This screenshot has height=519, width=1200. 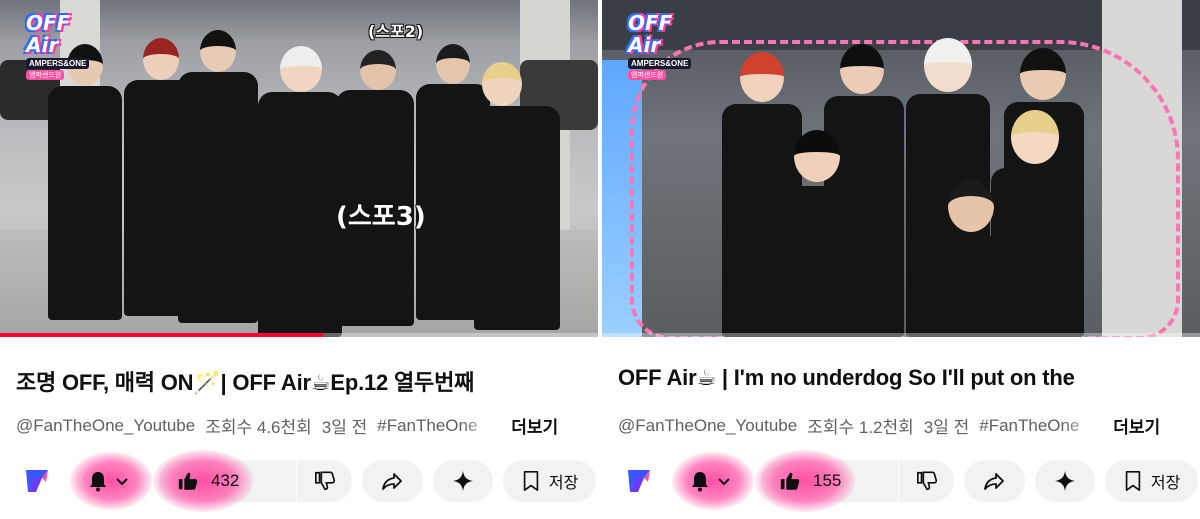 I want to click on caption-spoiler-3: (스포3), so click(x=381, y=217).